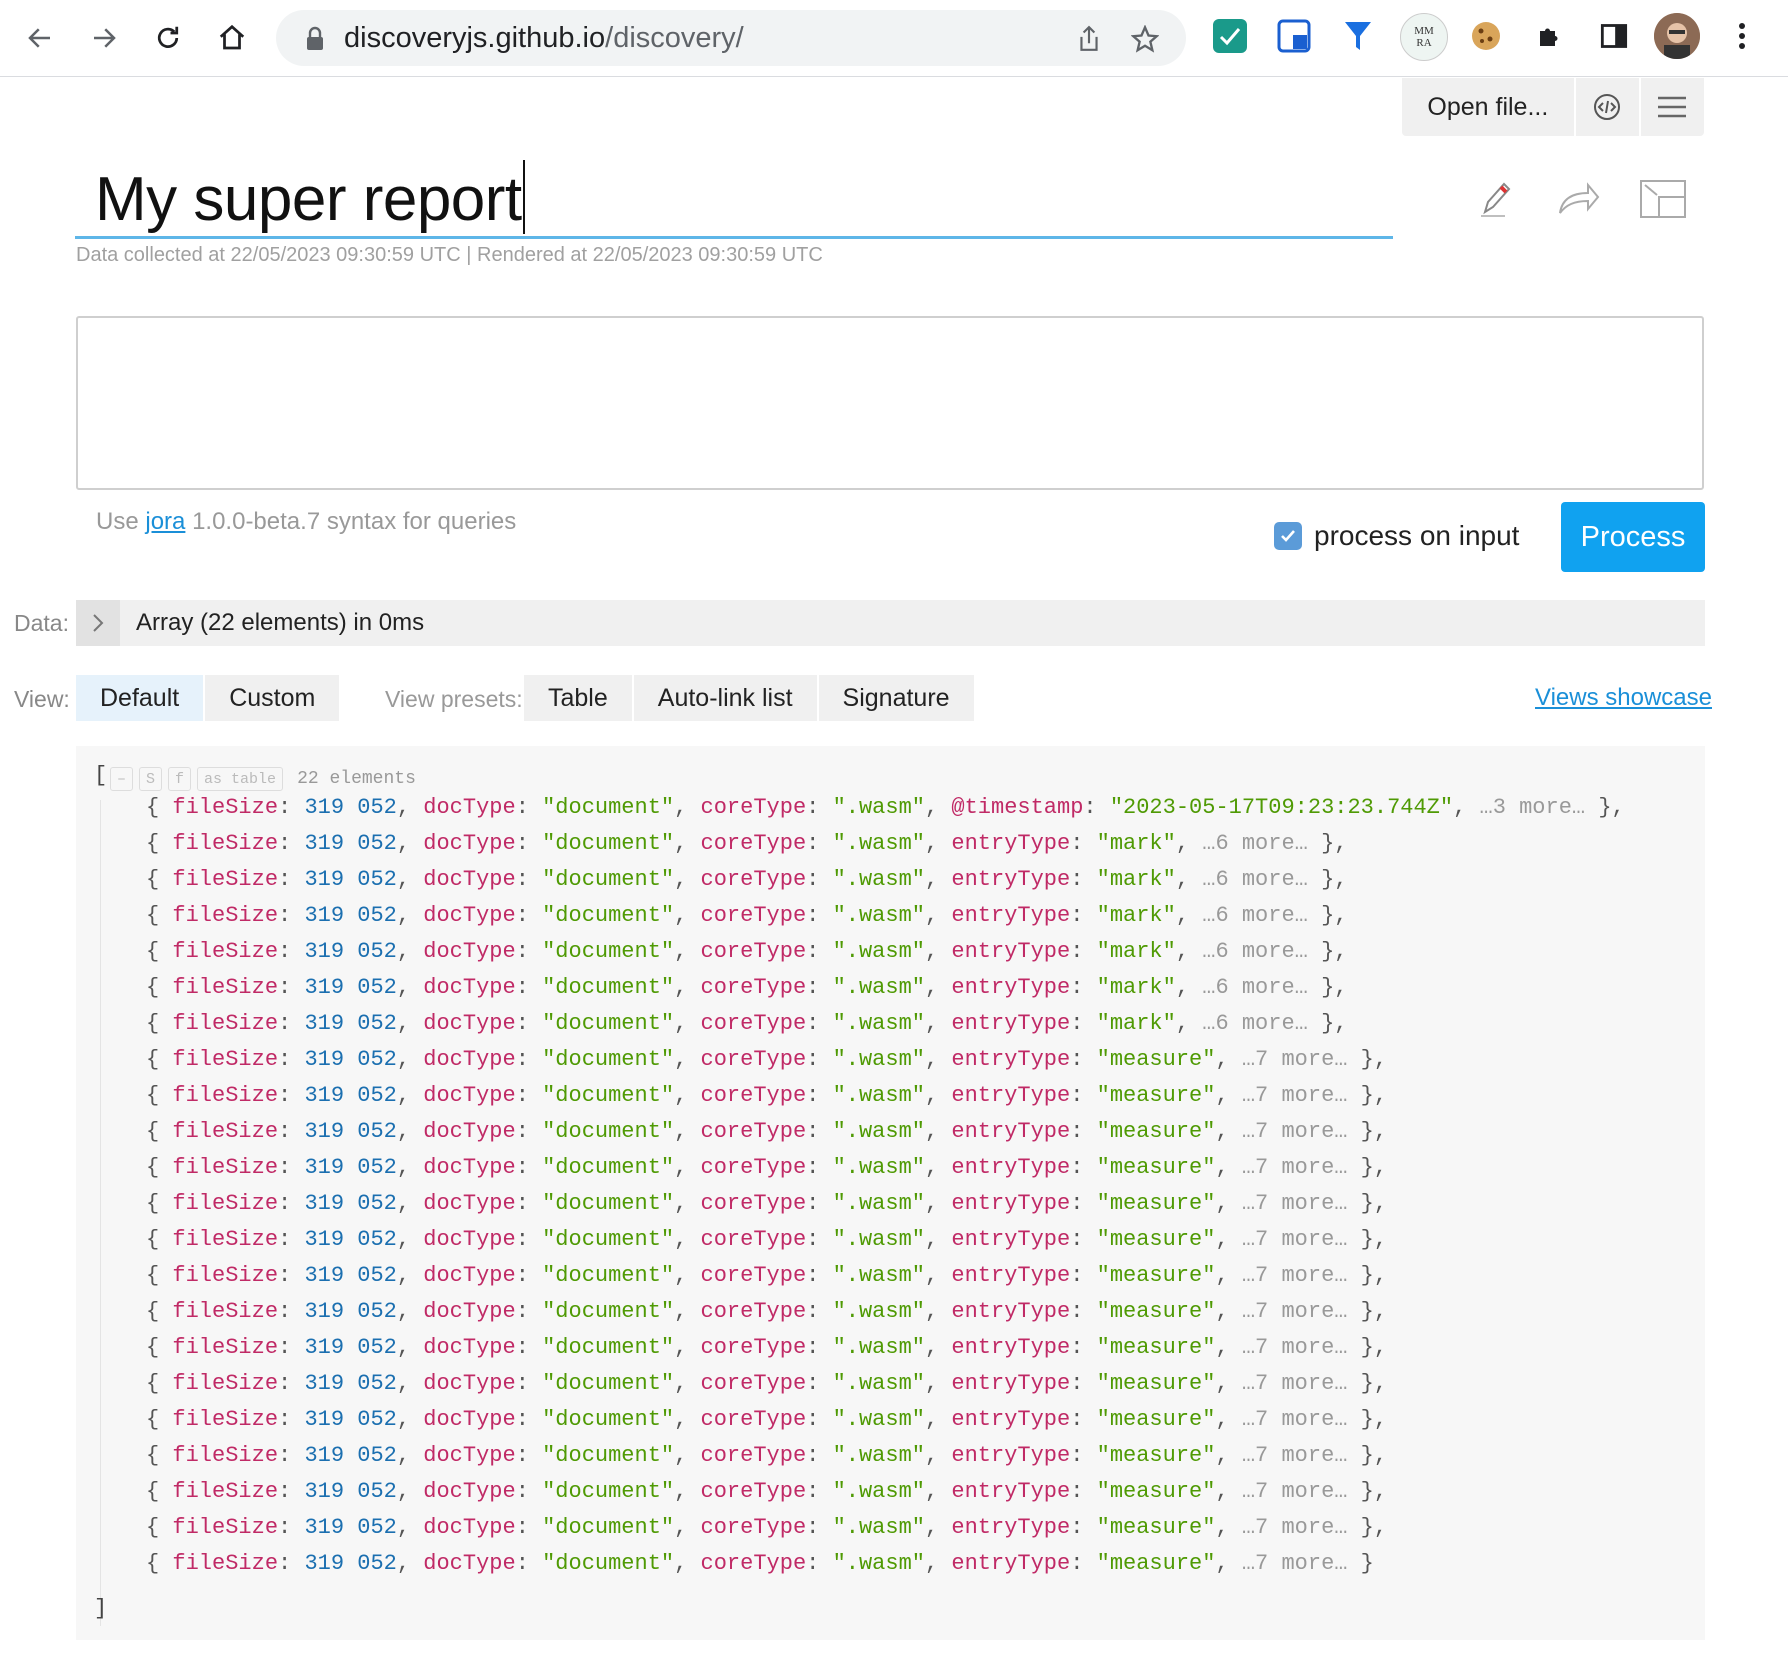 The height and width of the screenshot is (1674, 1788). What do you see at coordinates (98, 623) in the screenshot?
I see `chevron-right-icon` at bounding box center [98, 623].